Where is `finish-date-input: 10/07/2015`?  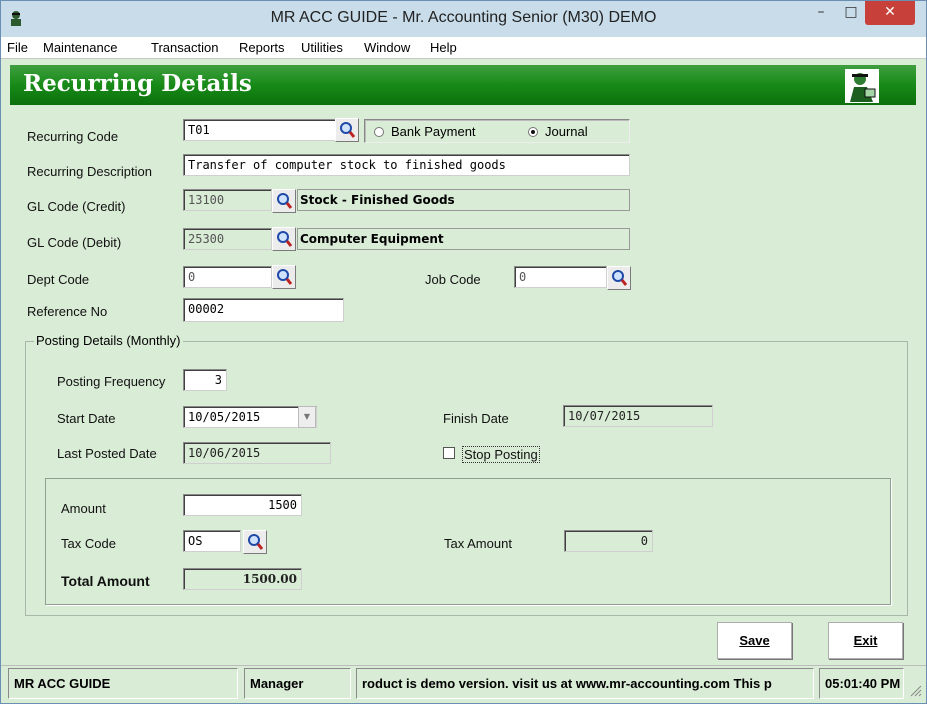
finish-date-input: 10/07/2015 is located at coordinates (638, 416).